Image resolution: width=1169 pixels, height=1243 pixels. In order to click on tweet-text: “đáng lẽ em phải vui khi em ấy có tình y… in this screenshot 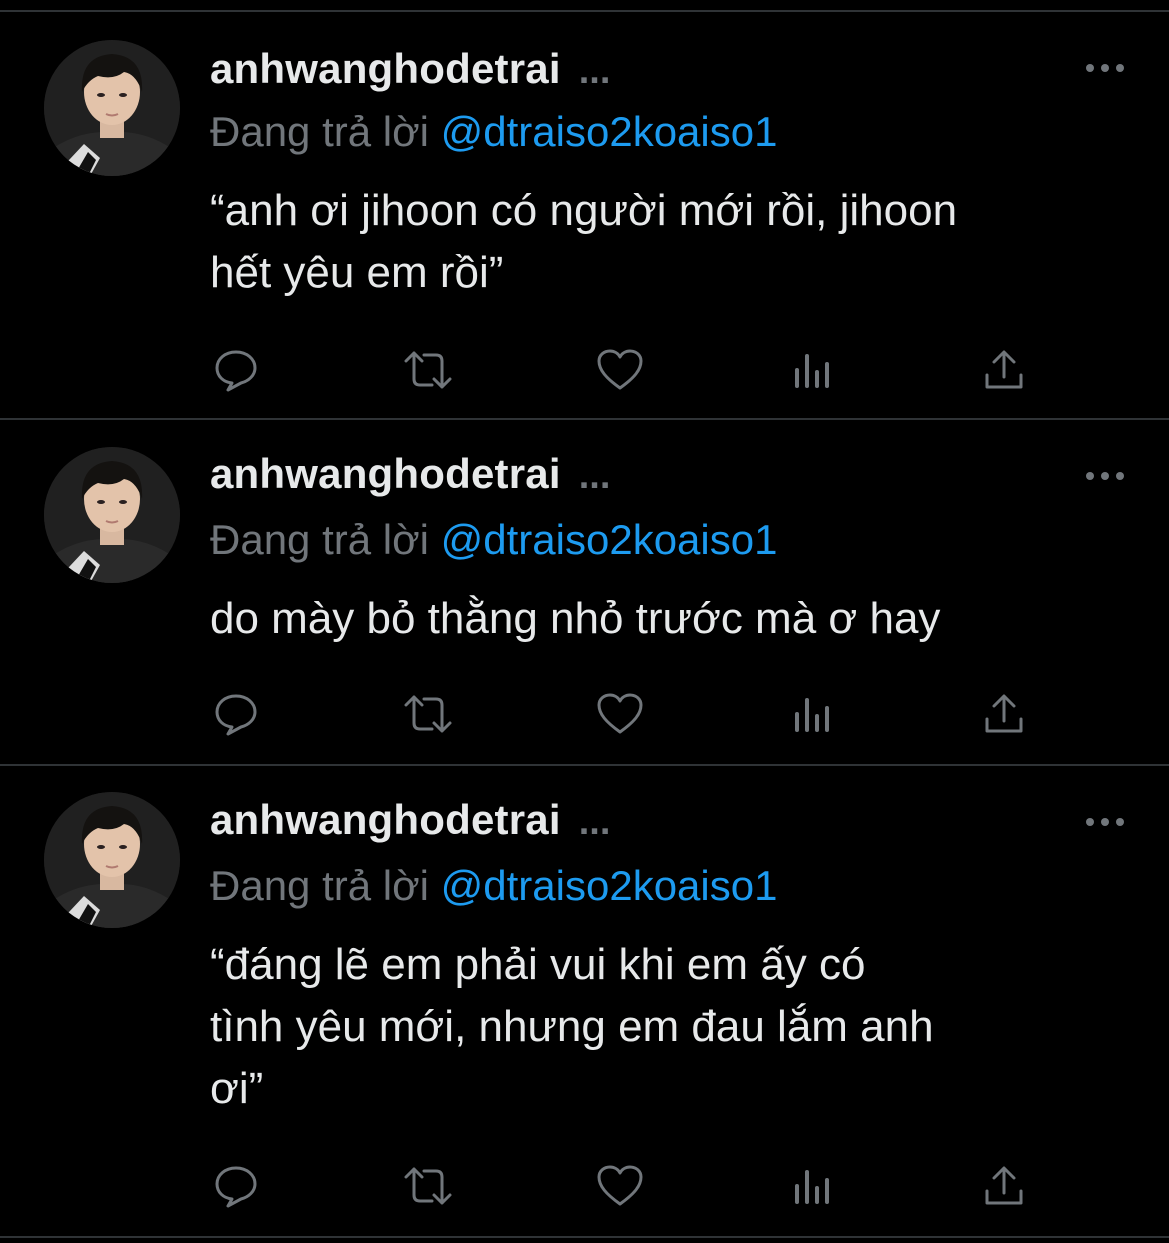, I will do `click(572, 1026)`.